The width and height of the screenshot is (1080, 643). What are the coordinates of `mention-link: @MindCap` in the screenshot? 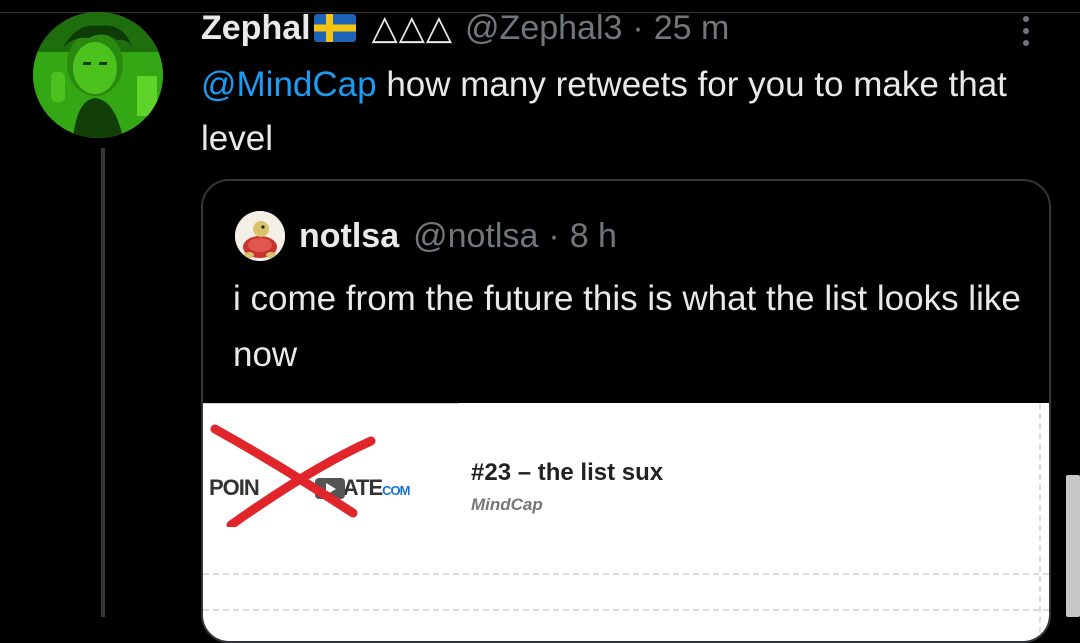 It's located at (289, 84).